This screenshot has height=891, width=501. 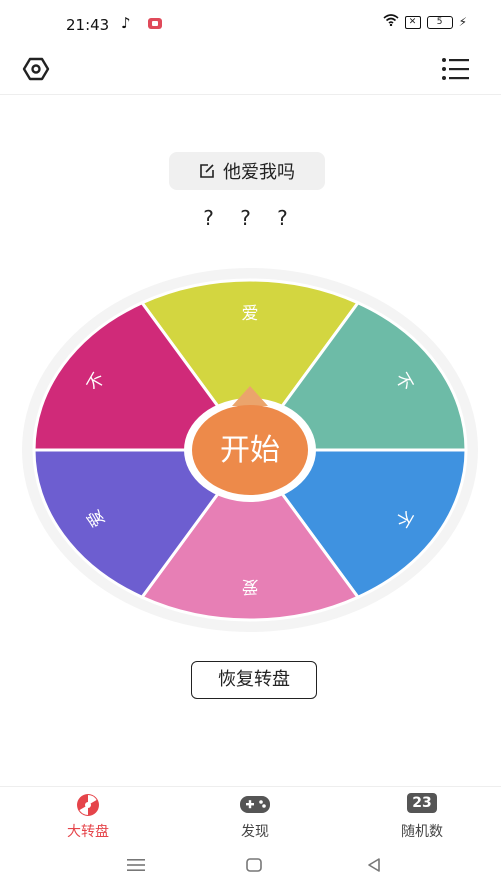 I want to click on back-icon, so click(x=374, y=865).